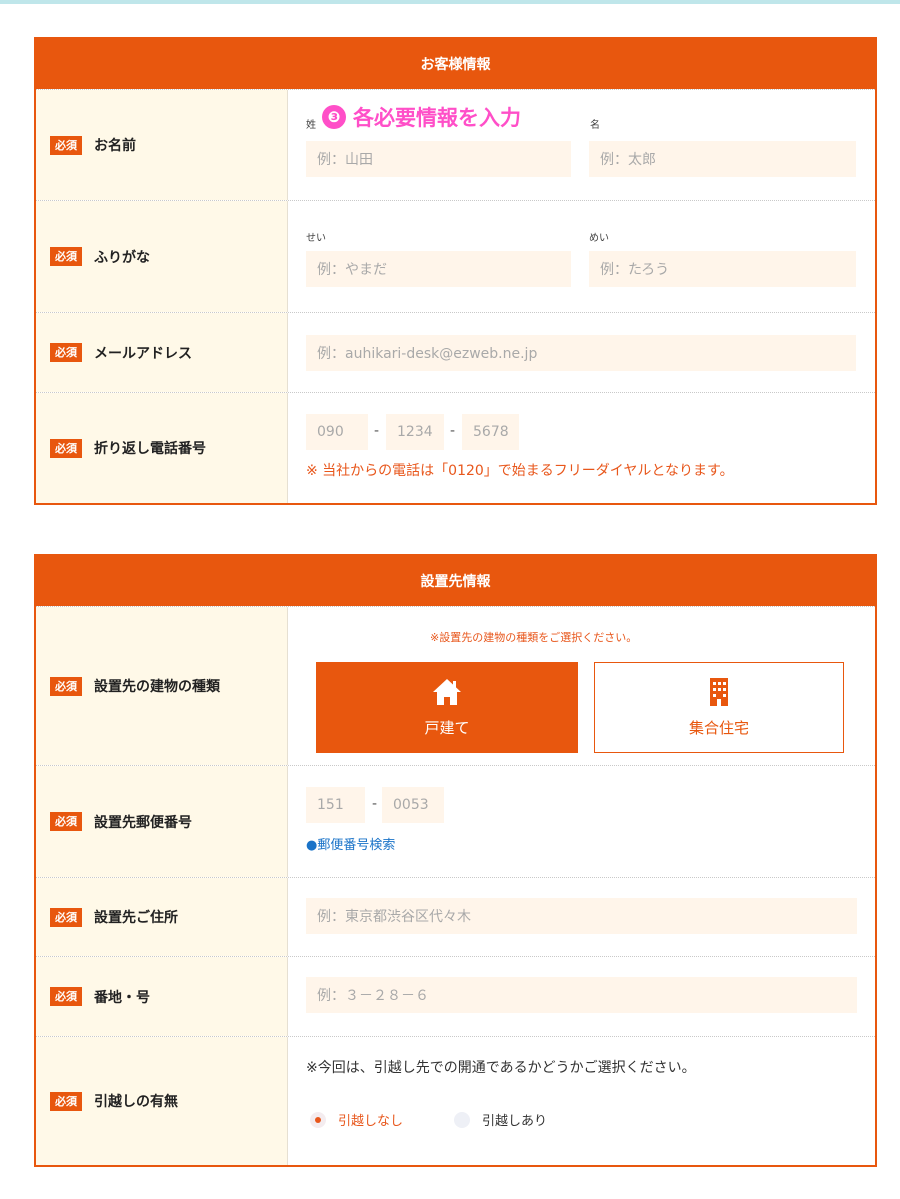 This screenshot has height=1199, width=900. I want to click on building-type-note: ※設置先の建物の種類をご選択ください。, so click(534, 637).